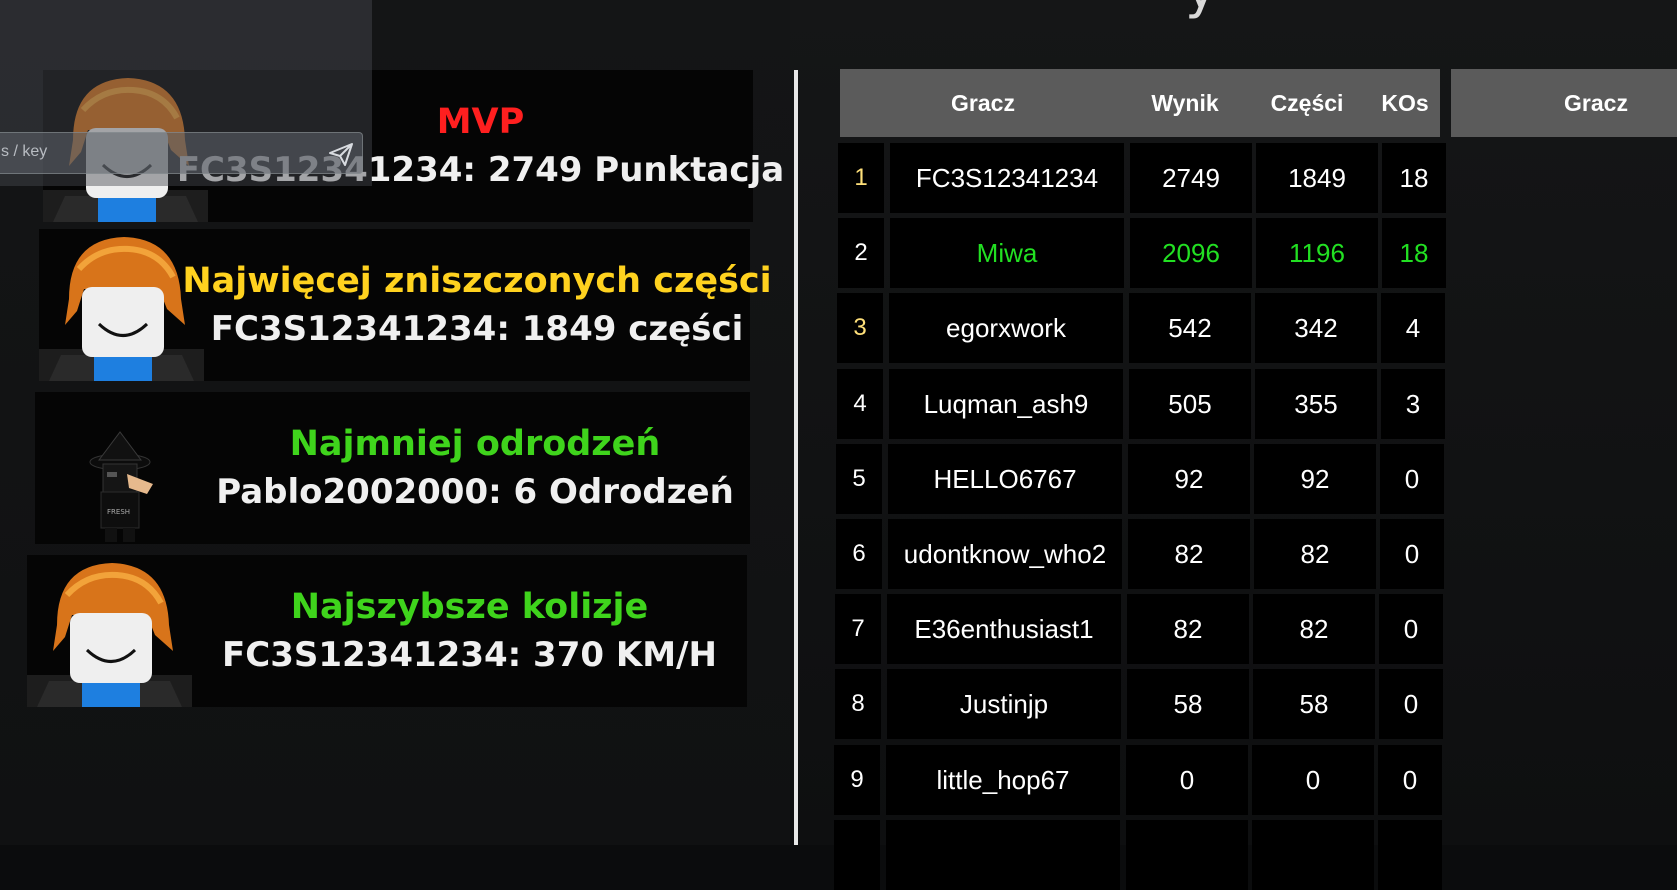 This screenshot has width=1677, height=890. What do you see at coordinates (860, 404) in the screenshot?
I see `row-rank: 4` at bounding box center [860, 404].